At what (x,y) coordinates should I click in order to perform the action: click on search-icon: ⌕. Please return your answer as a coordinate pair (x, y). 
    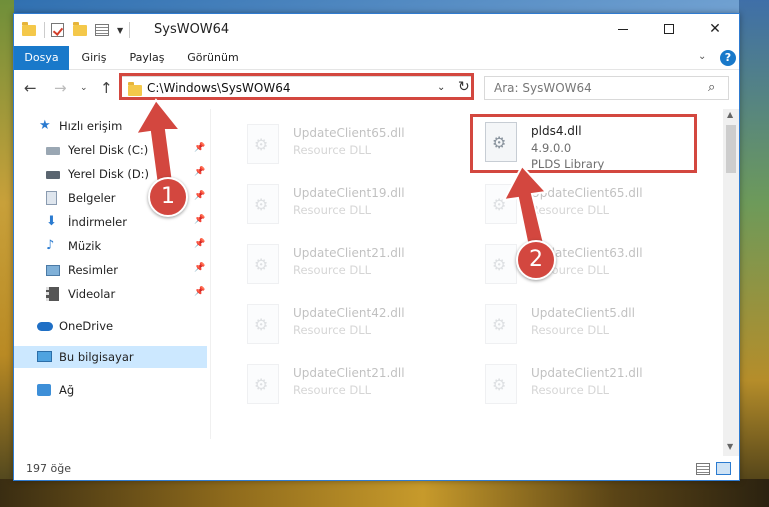
    Looking at the image, I should click on (711, 87).